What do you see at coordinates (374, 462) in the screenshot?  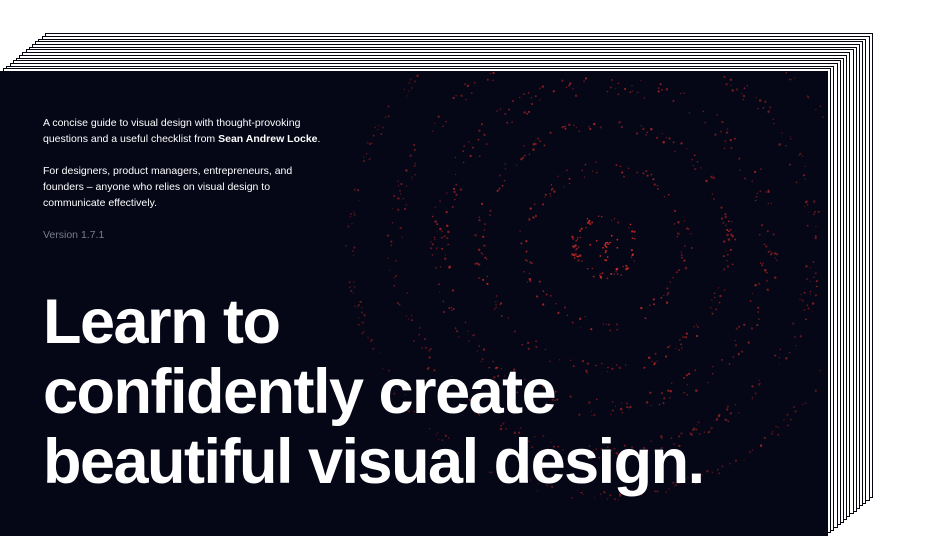 I see `headline-line-3: beautiful visual design.` at bounding box center [374, 462].